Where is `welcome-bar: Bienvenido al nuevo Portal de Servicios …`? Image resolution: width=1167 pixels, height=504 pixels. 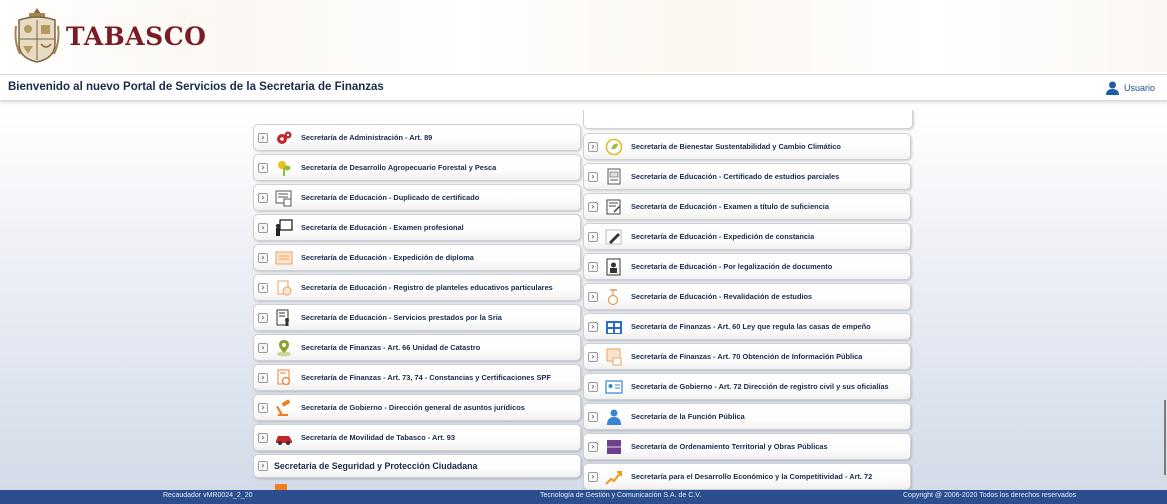 welcome-bar: Bienvenido al nuevo Portal de Servicios … is located at coordinates (583, 87).